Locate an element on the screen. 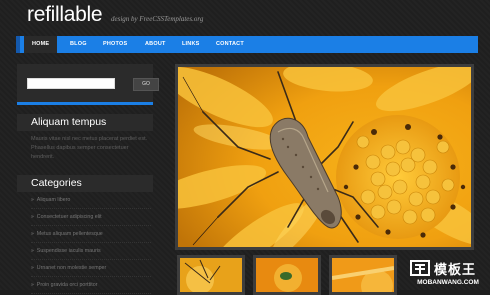 The width and height of the screenshot is (490, 295). nav-item-links: LINKS is located at coordinates (191, 44).